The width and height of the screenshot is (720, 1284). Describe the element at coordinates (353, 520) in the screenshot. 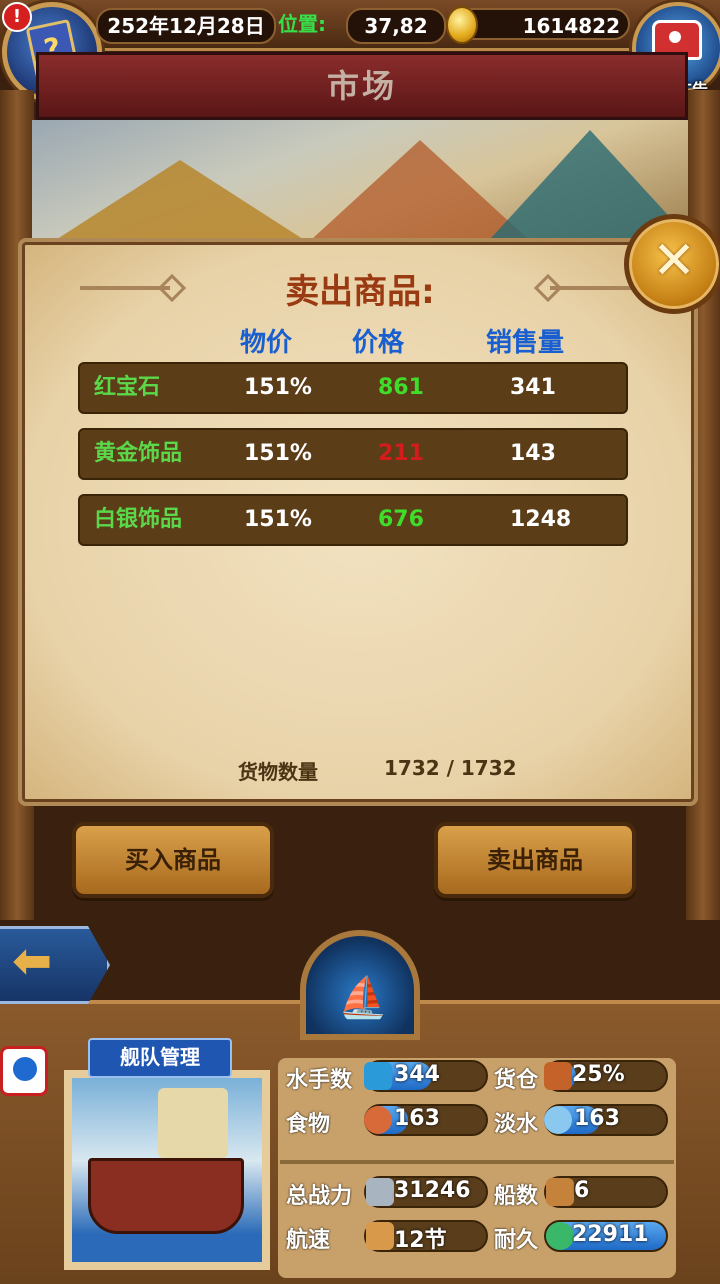

I see `goods-row: 白银饰品 151% 676 1248` at that location.